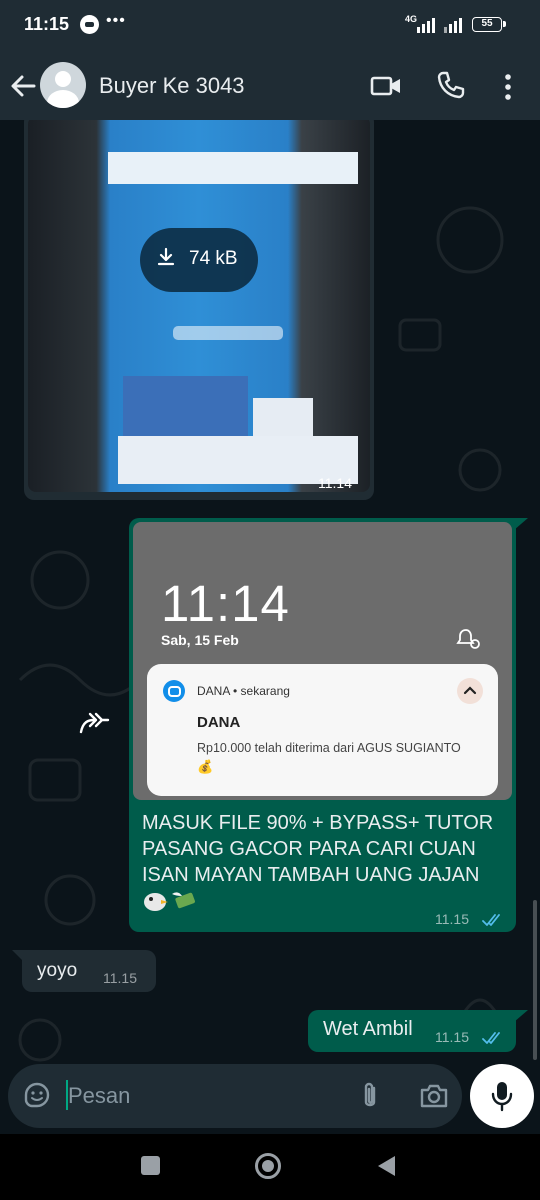  Describe the element at coordinates (63, 85) in the screenshot. I see `avatar` at that location.